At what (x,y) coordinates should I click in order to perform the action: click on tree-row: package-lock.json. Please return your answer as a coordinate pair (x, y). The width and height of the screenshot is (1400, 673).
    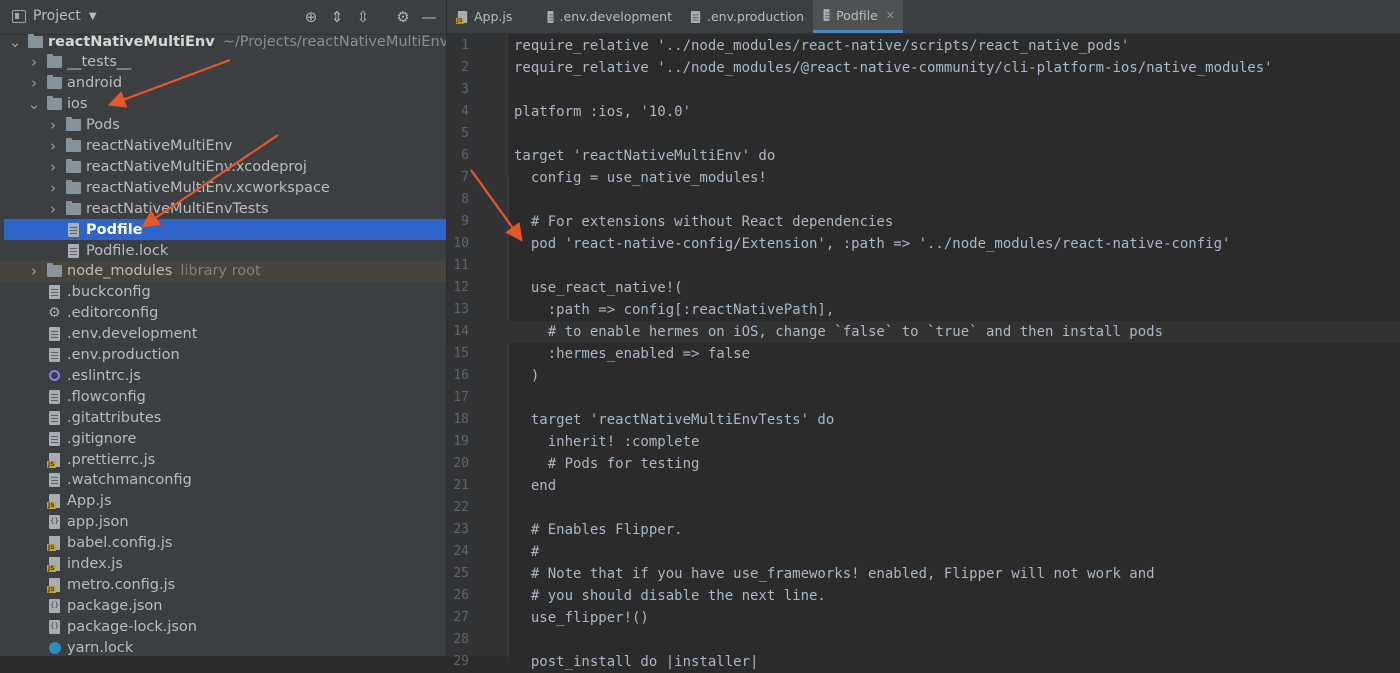
    Looking at the image, I should click on (223, 626).